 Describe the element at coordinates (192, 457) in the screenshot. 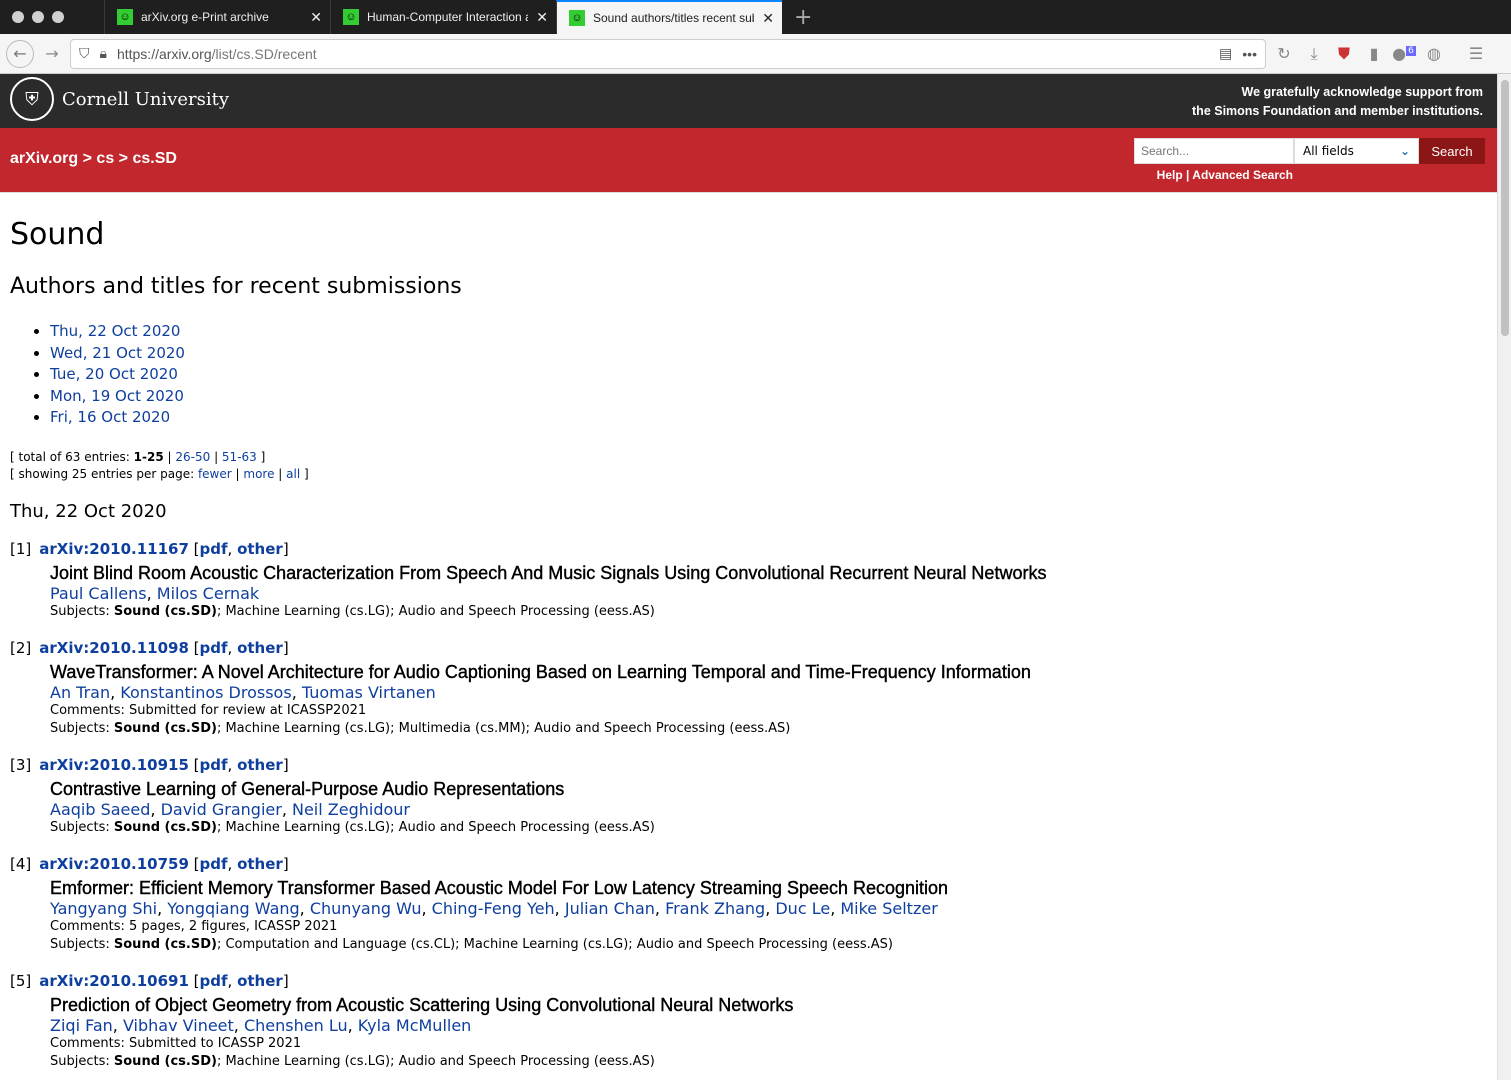

I see `page-link: 26-50` at that location.